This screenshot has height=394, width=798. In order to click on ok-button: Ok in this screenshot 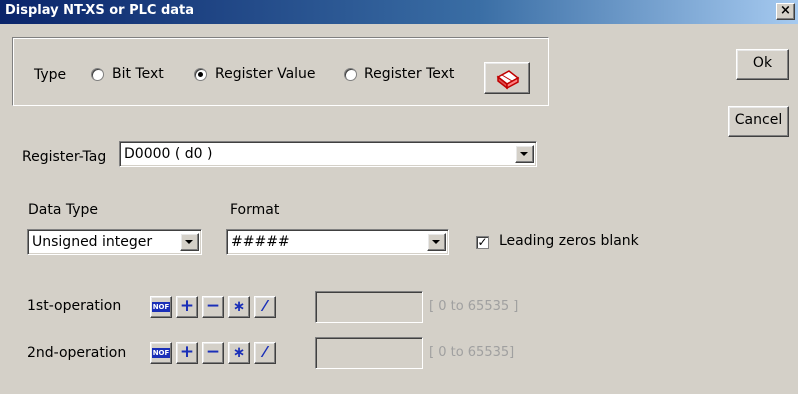, I will do `click(762, 64)`.